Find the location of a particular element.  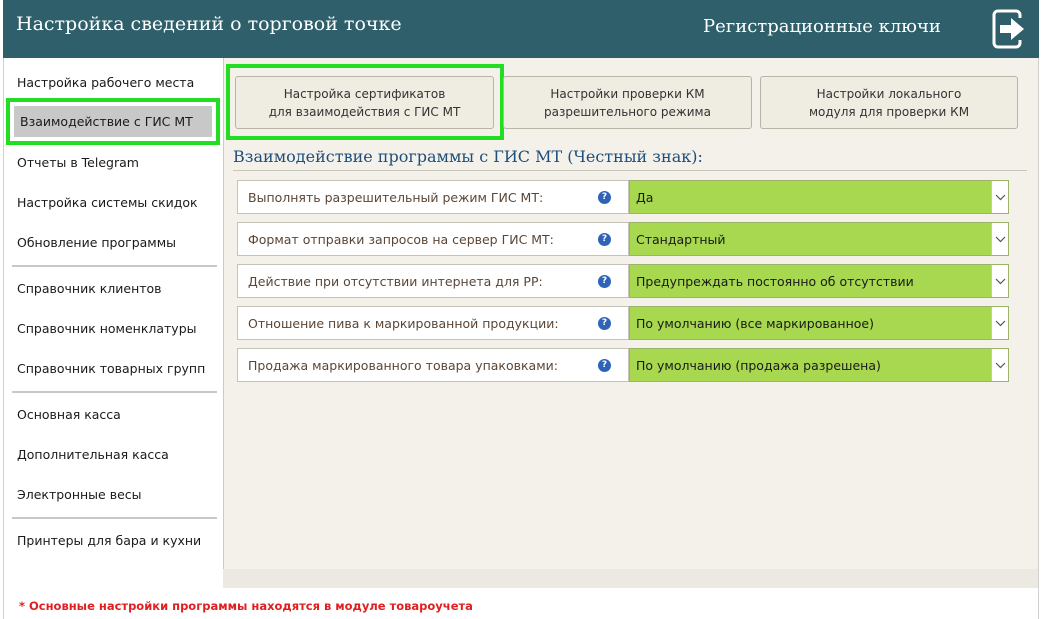

tab-label-line: Настройки проверки КМ is located at coordinates (627, 94).